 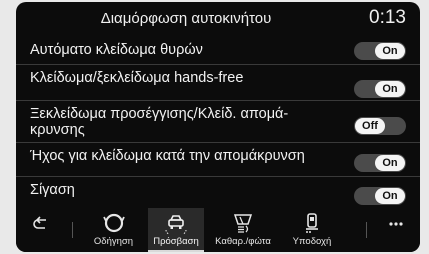 I want to click on tab-label: Υποδοχή, so click(x=312, y=241).